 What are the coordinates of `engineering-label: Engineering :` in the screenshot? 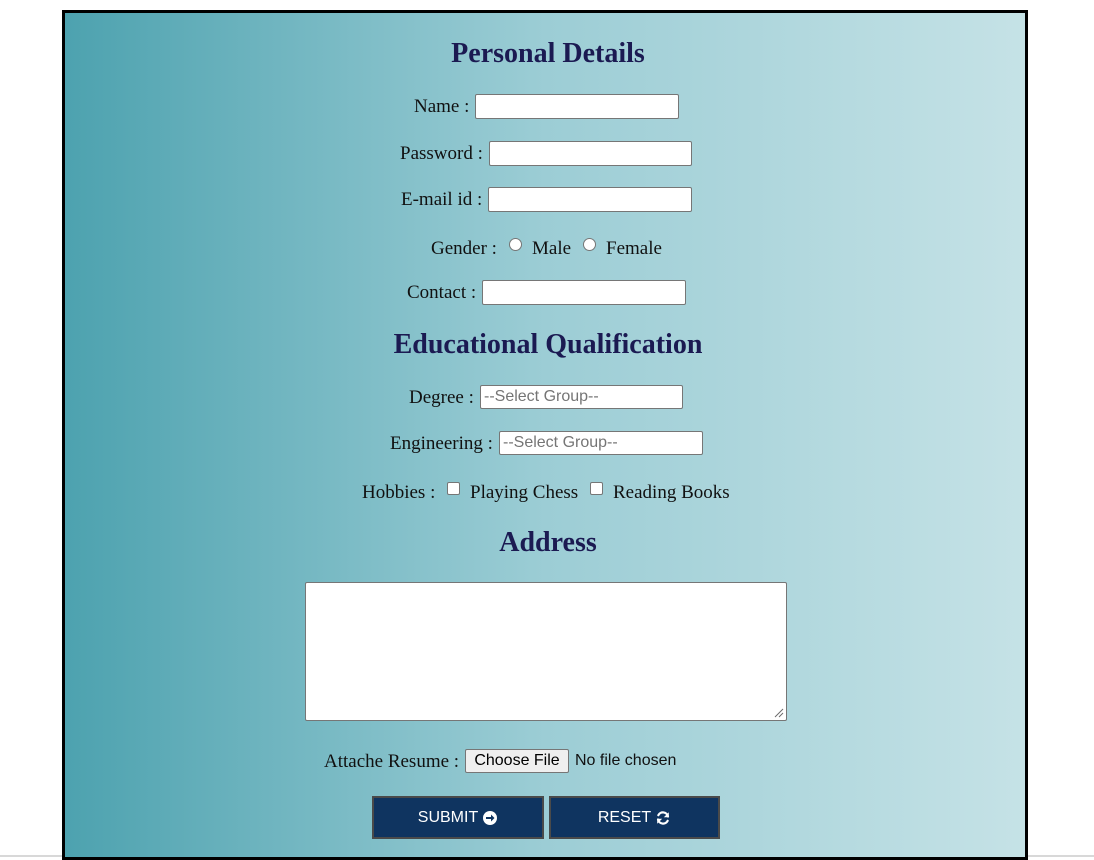 It's located at (441, 443).